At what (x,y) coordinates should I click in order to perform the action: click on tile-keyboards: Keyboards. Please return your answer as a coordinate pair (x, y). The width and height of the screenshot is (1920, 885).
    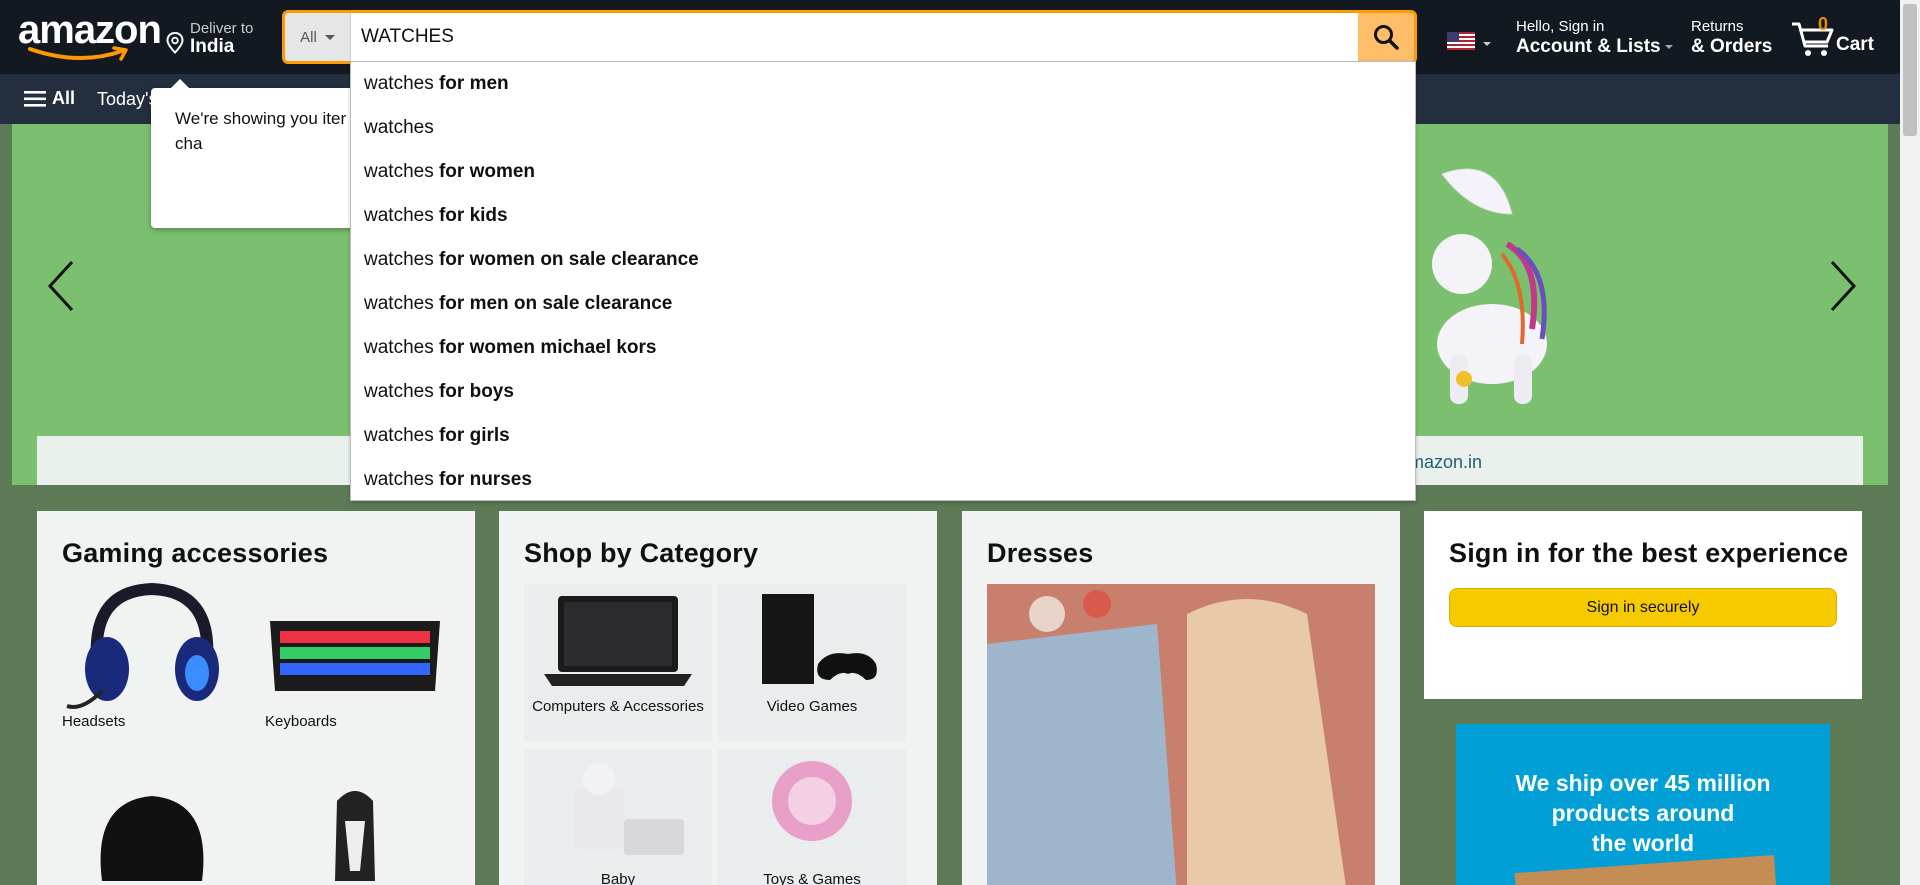
    Looking at the image, I should click on (355, 656).